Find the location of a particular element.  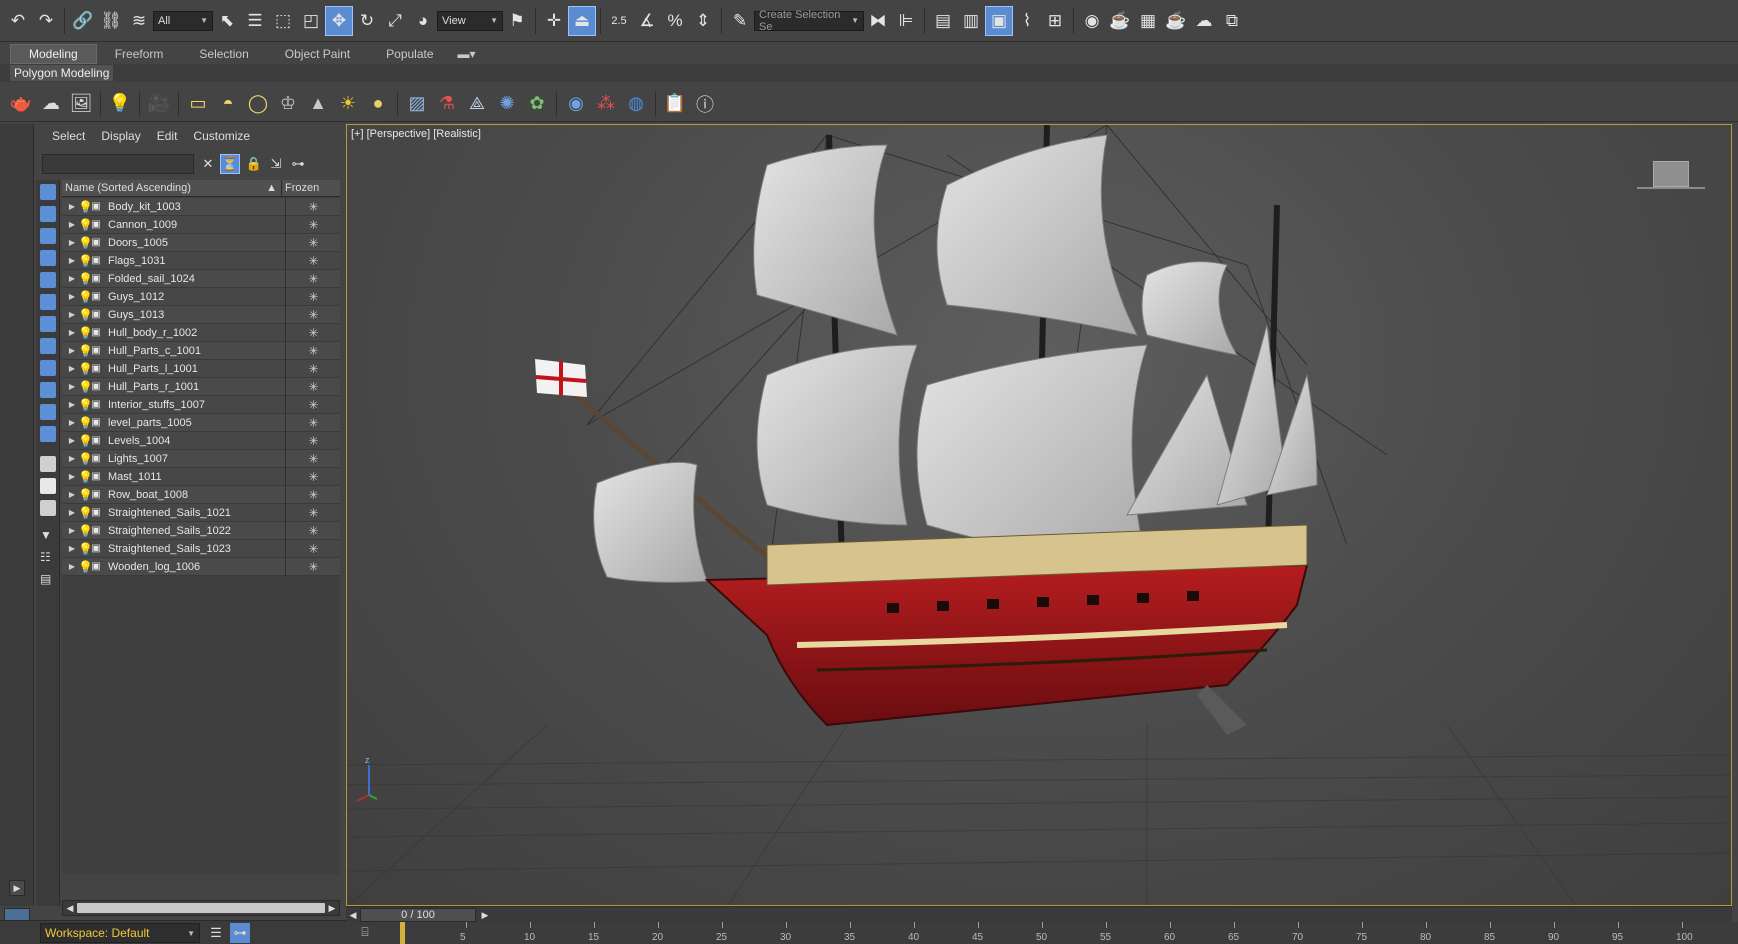

next-frame-icon: ▶ is located at coordinates (485, 915).